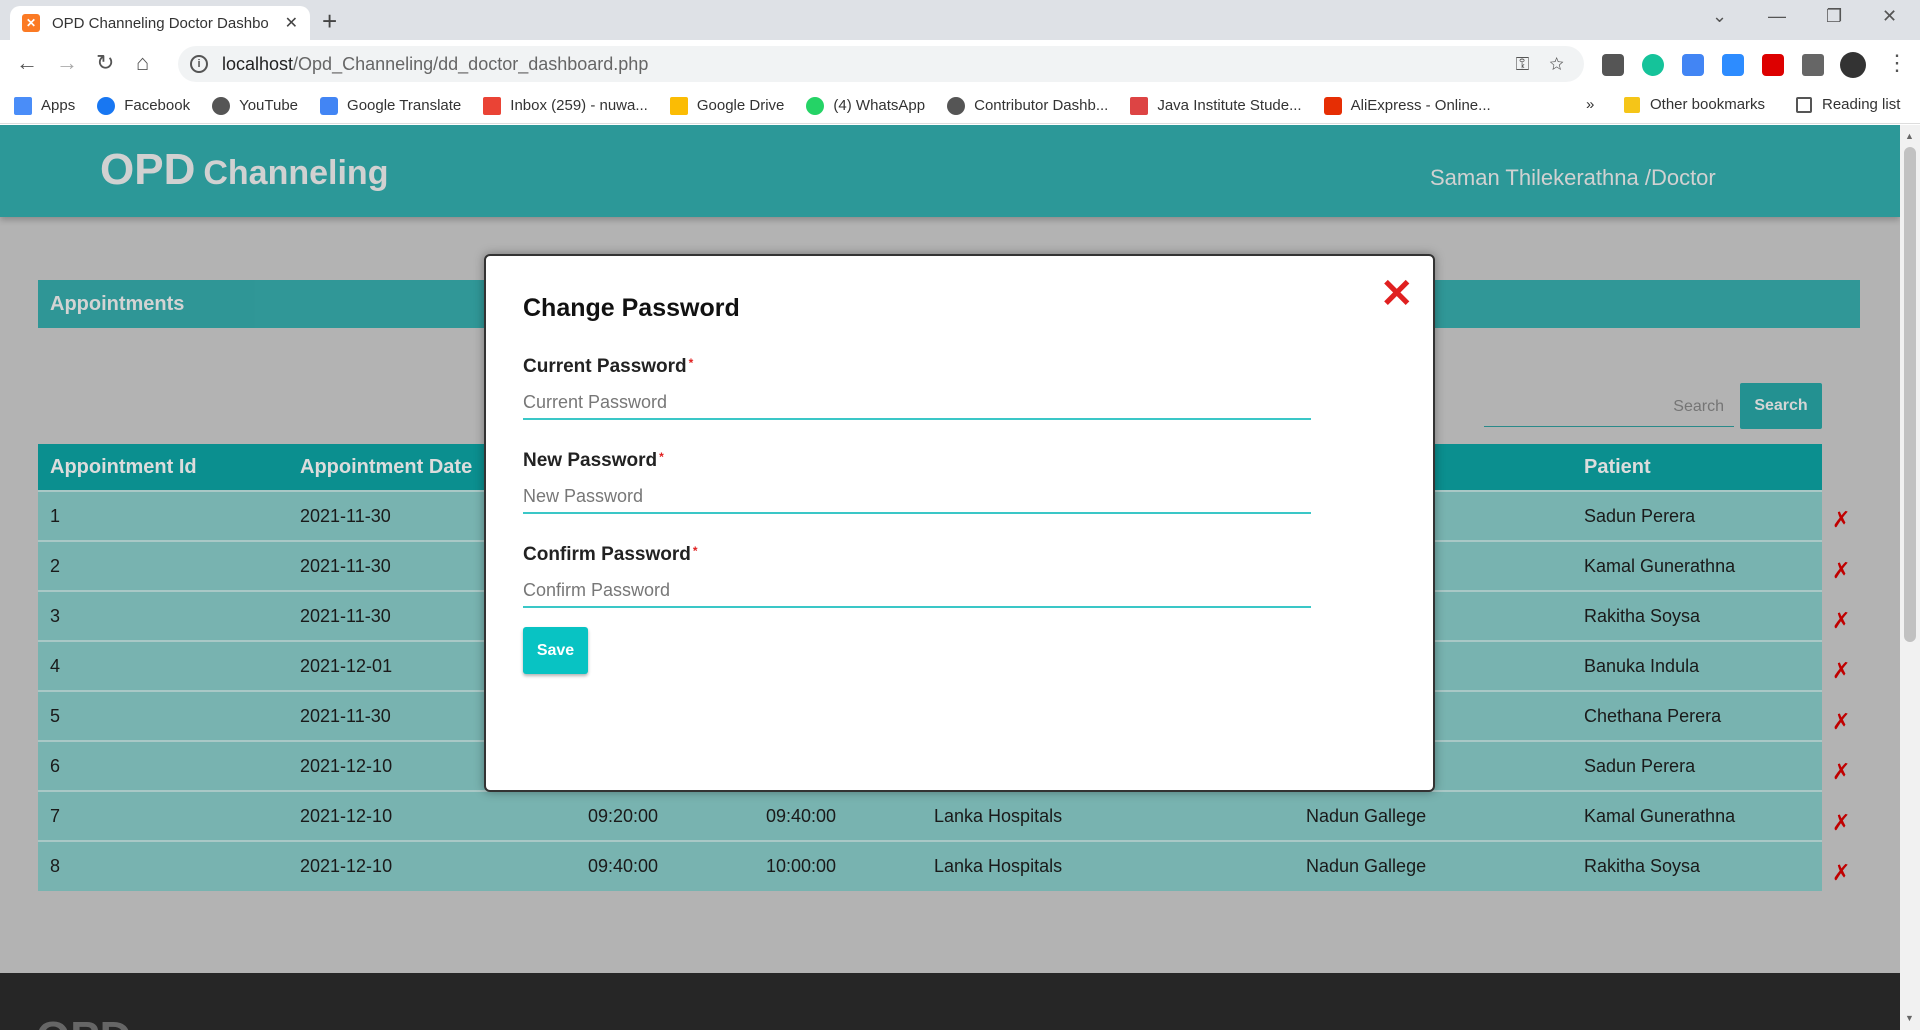 The width and height of the screenshot is (1920, 1030). What do you see at coordinates (83, 1021) in the screenshot?
I see `footer-brand: OPD` at bounding box center [83, 1021].